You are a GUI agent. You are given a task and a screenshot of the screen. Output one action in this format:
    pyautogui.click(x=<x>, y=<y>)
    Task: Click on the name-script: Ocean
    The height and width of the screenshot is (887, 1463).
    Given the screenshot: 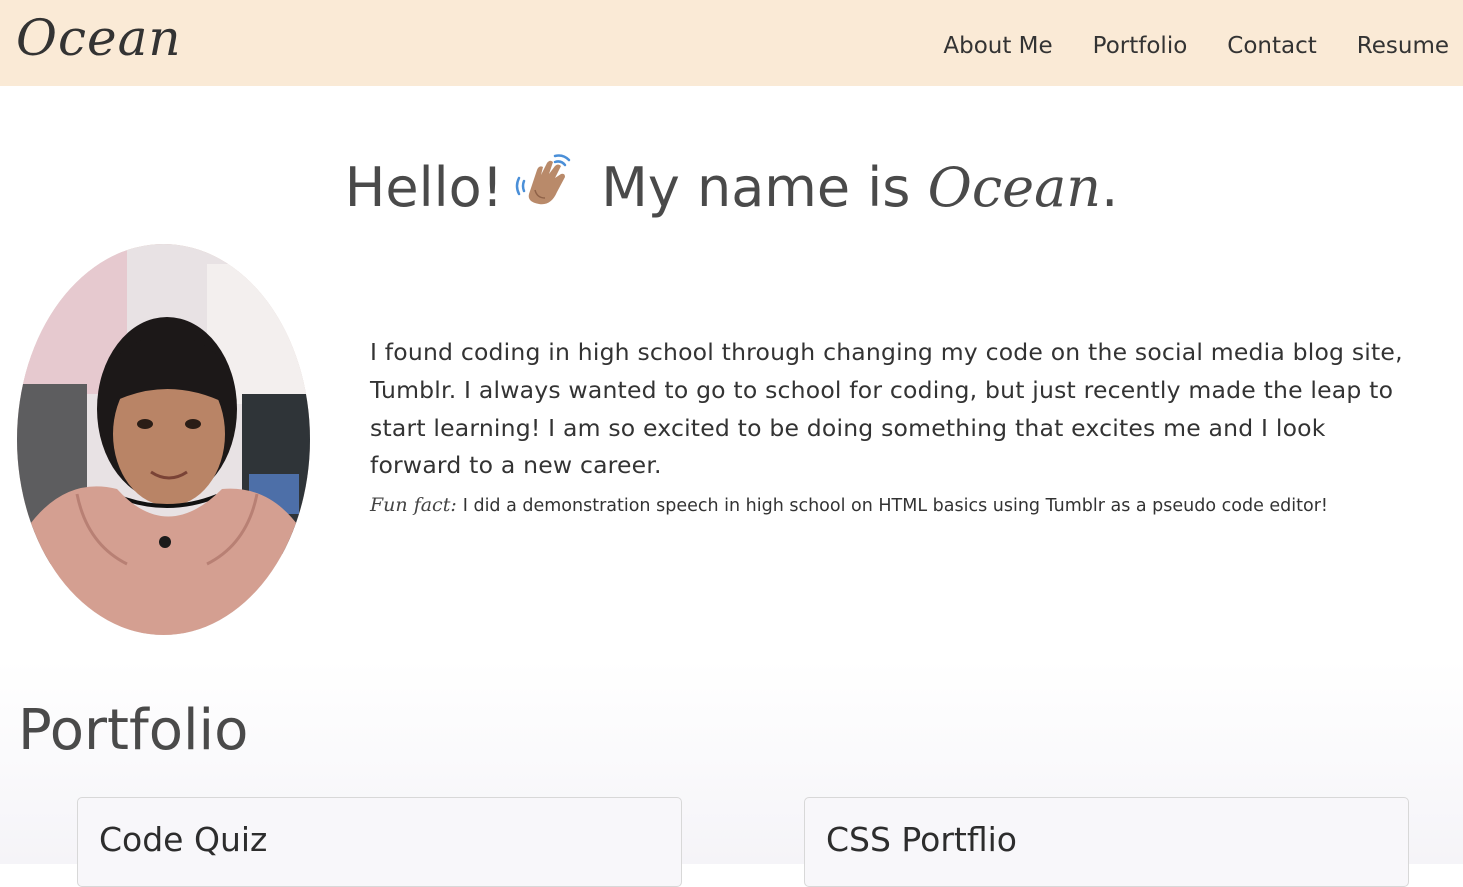 What is the action you would take?
    pyautogui.click(x=1014, y=187)
    